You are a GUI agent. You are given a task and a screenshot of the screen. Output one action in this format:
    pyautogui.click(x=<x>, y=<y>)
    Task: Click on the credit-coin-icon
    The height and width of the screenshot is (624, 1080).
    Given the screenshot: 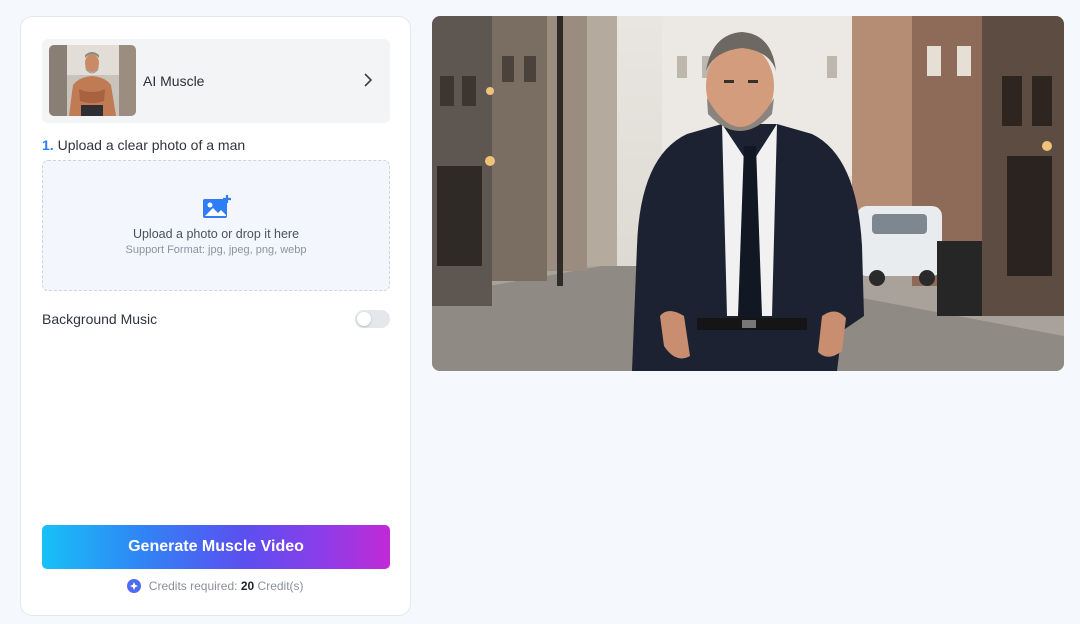 What is the action you would take?
    pyautogui.click(x=134, y=586)
    